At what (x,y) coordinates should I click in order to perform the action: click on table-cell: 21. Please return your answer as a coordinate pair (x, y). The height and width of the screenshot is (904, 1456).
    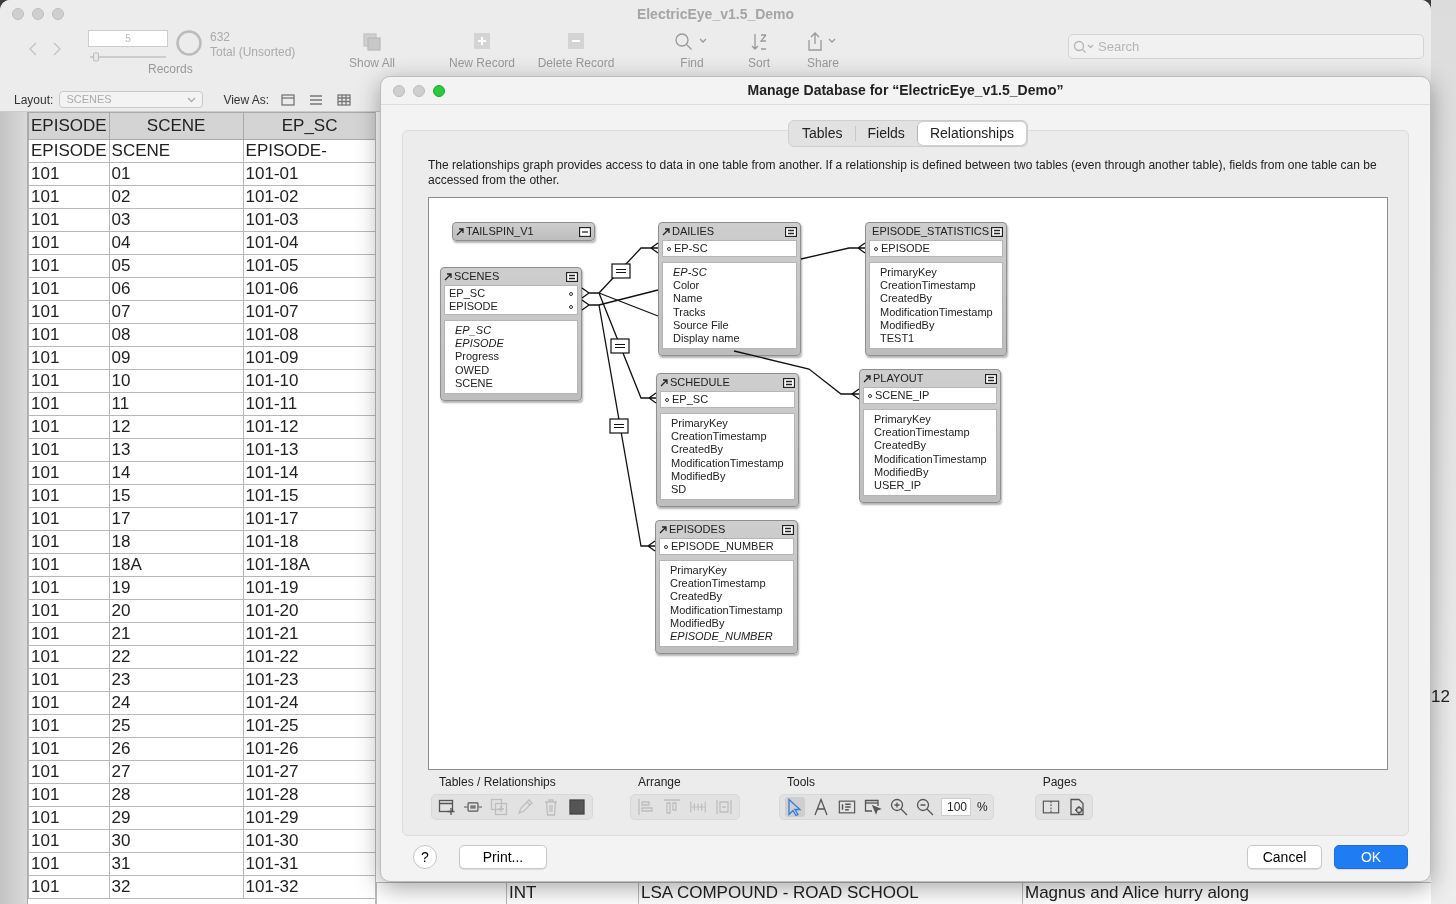
    Looking at the image, I should click on (176, 633).